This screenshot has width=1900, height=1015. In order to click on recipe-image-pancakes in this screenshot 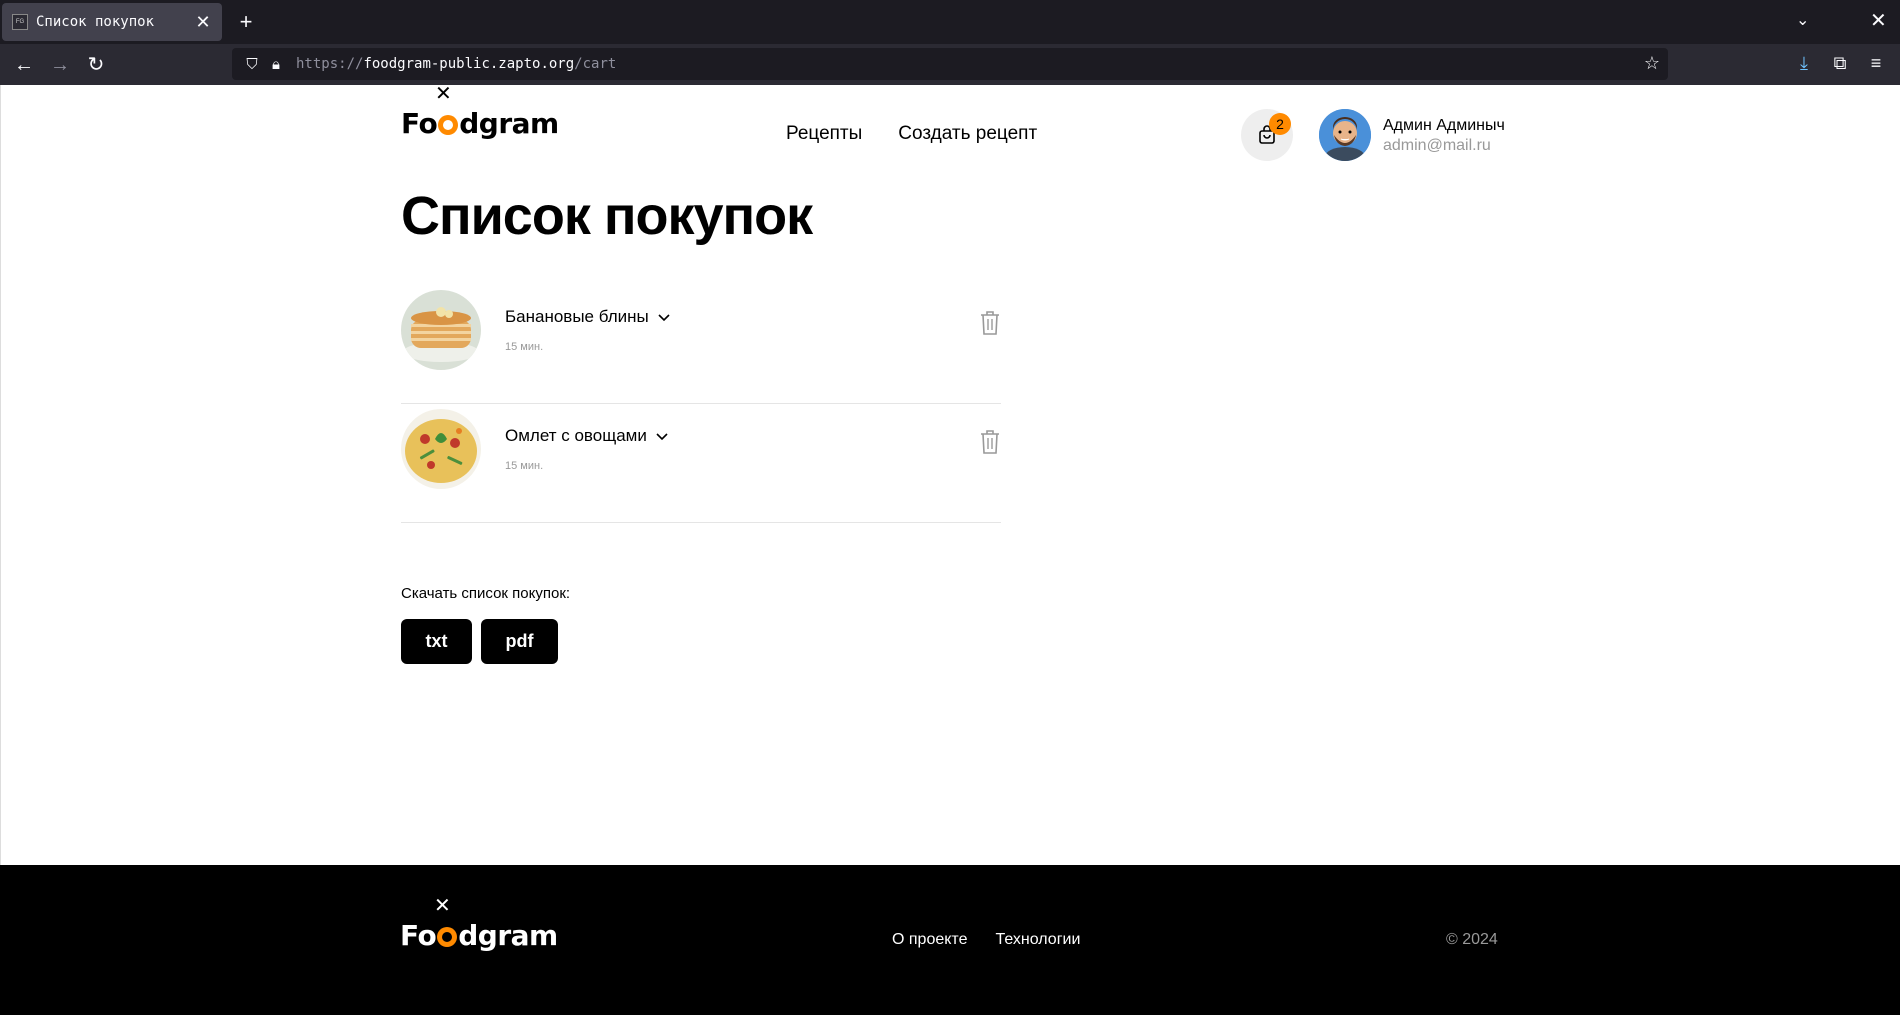, I will do `click(441, 330)`.